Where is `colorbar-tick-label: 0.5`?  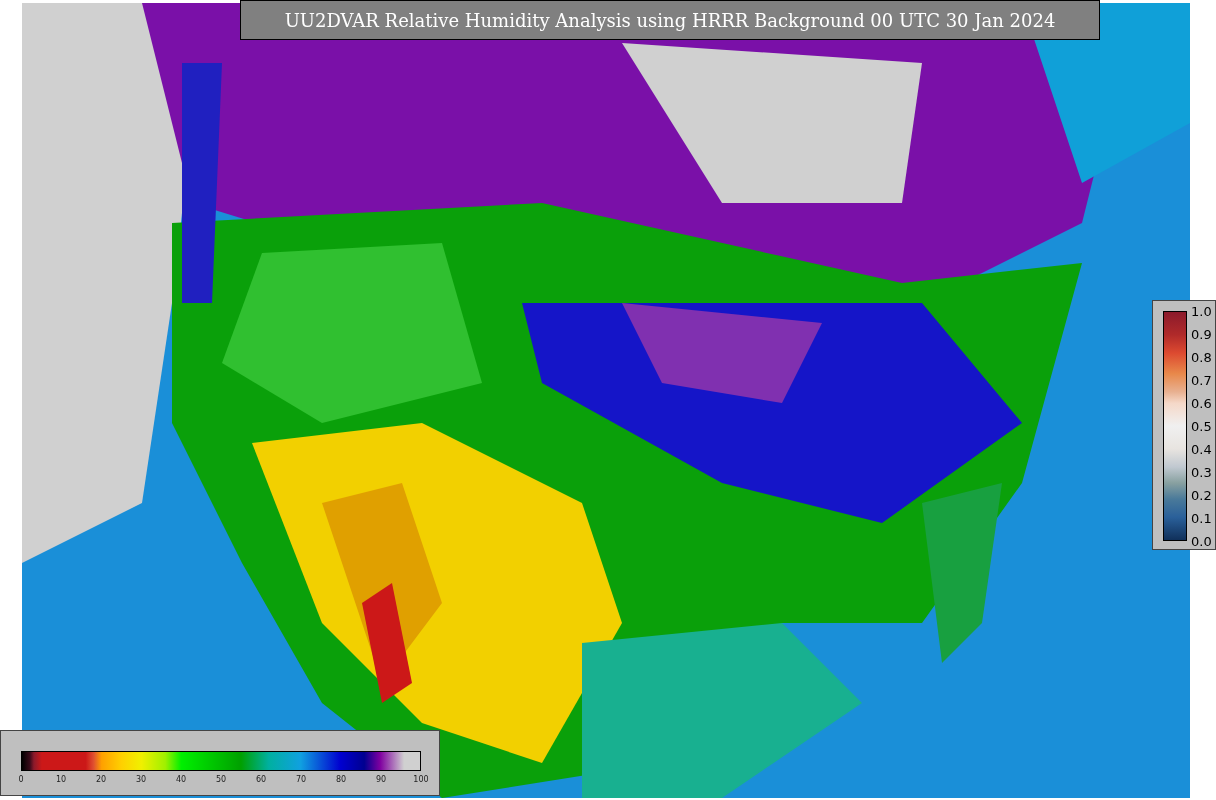
colorbar-tick-label: 0.5 is located at coordinates (1201, 427).